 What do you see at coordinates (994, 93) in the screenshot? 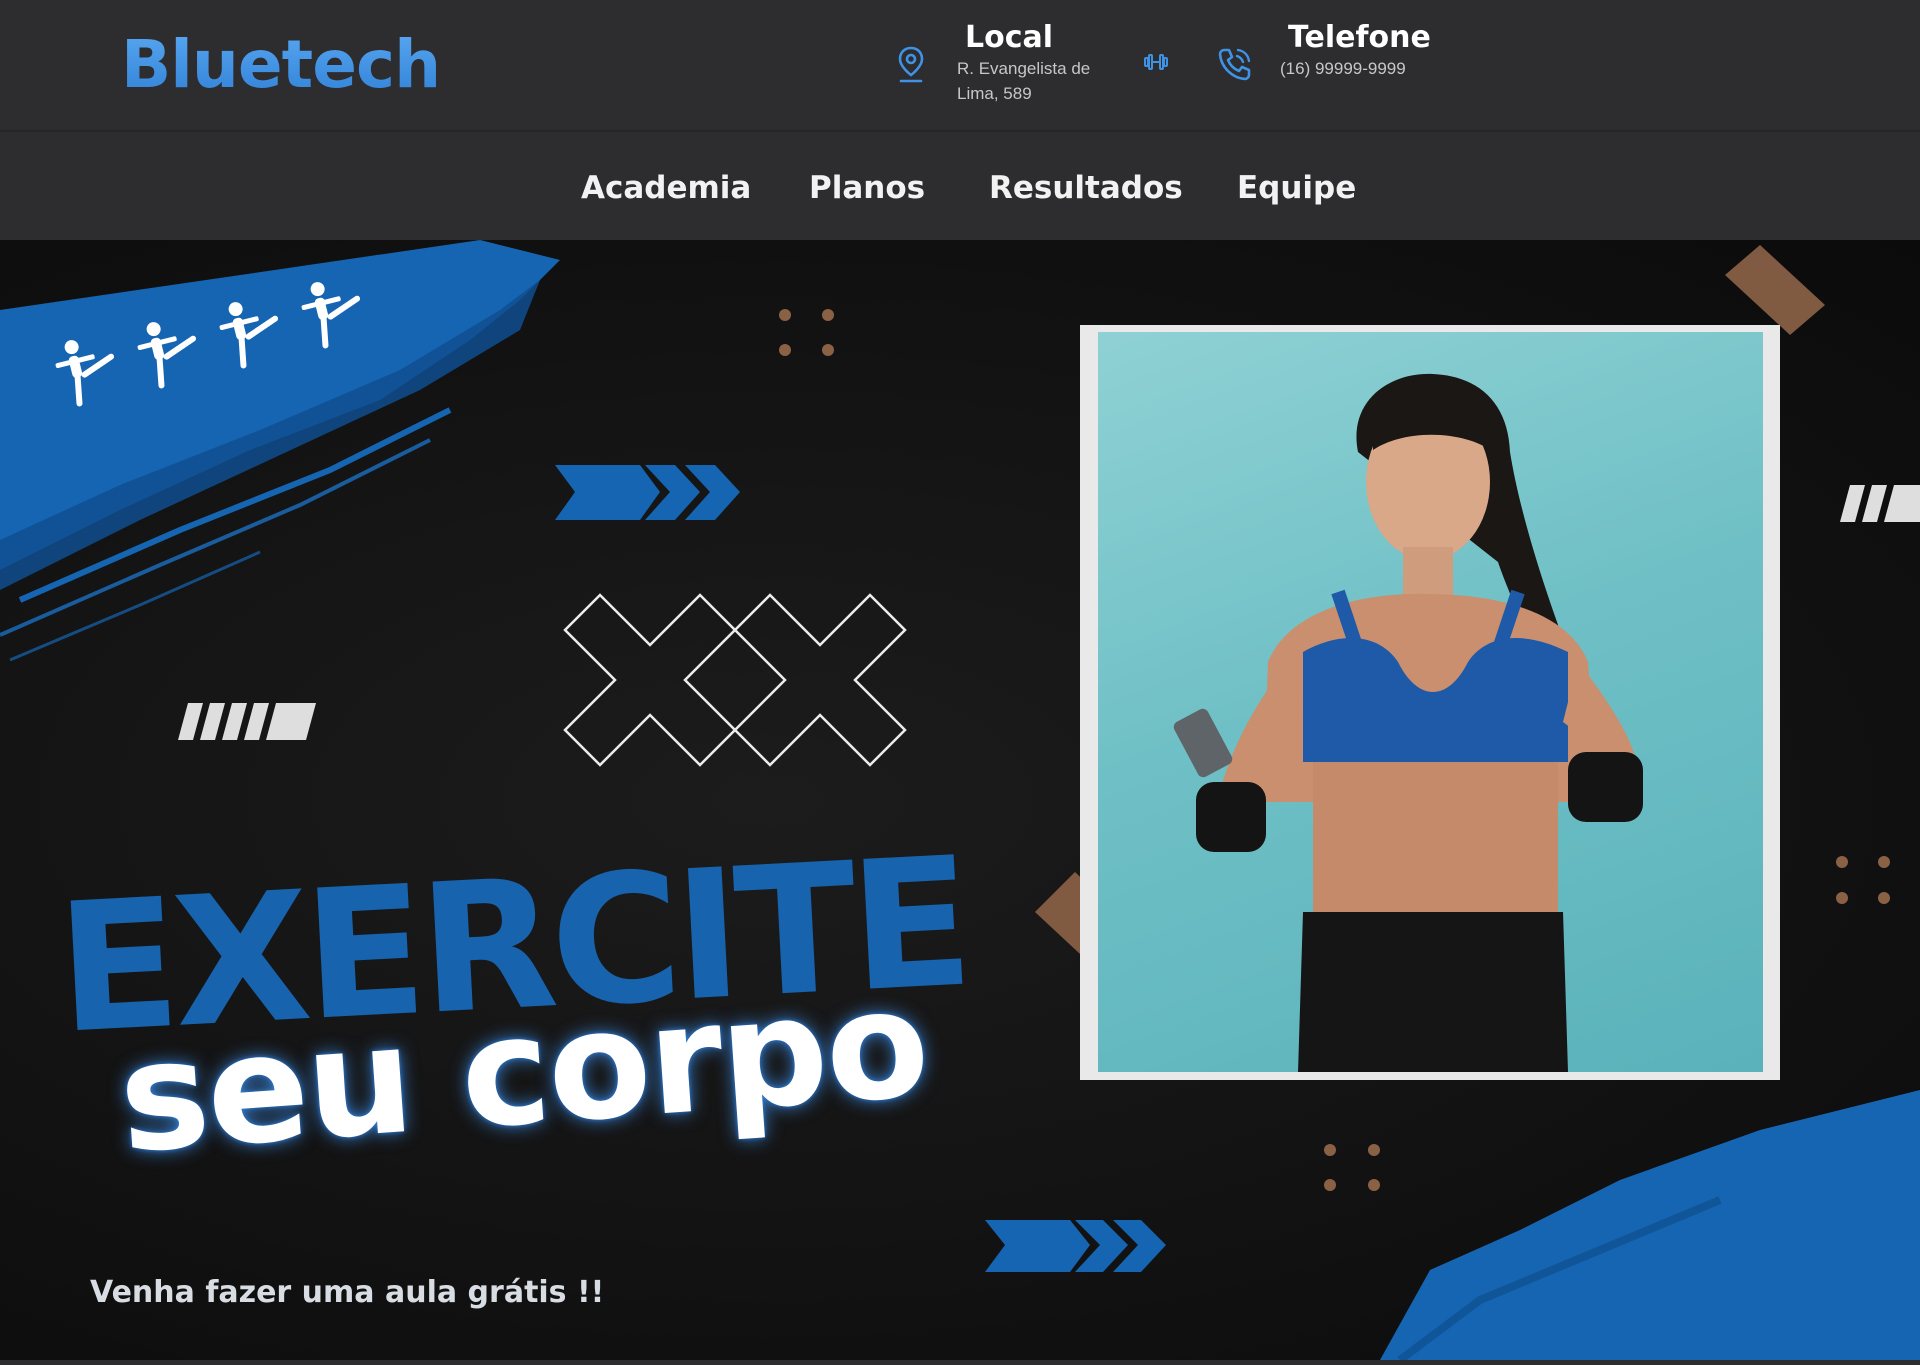
I see `local-address-line-2: Lima, 589` at bounding box center [994, 93].